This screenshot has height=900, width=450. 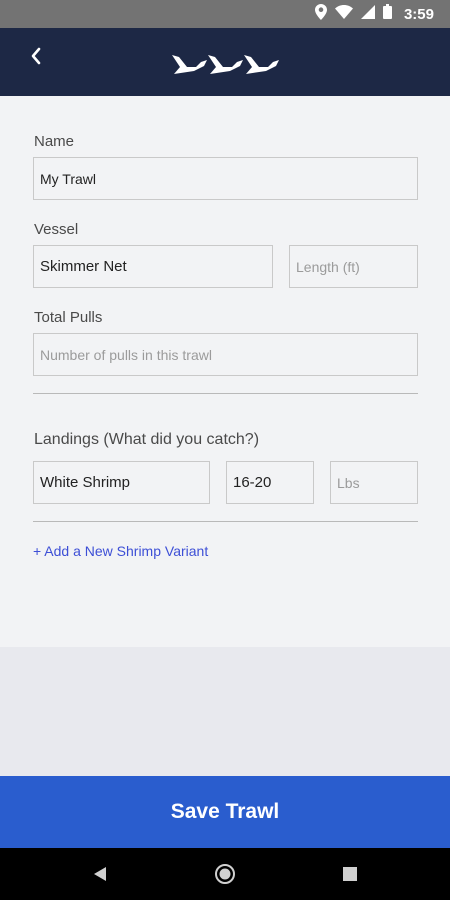 What do you see at coordinates (225, 14) in the screenshot?
I see `status-bar: 3:59` at bounding box center [225, 14].